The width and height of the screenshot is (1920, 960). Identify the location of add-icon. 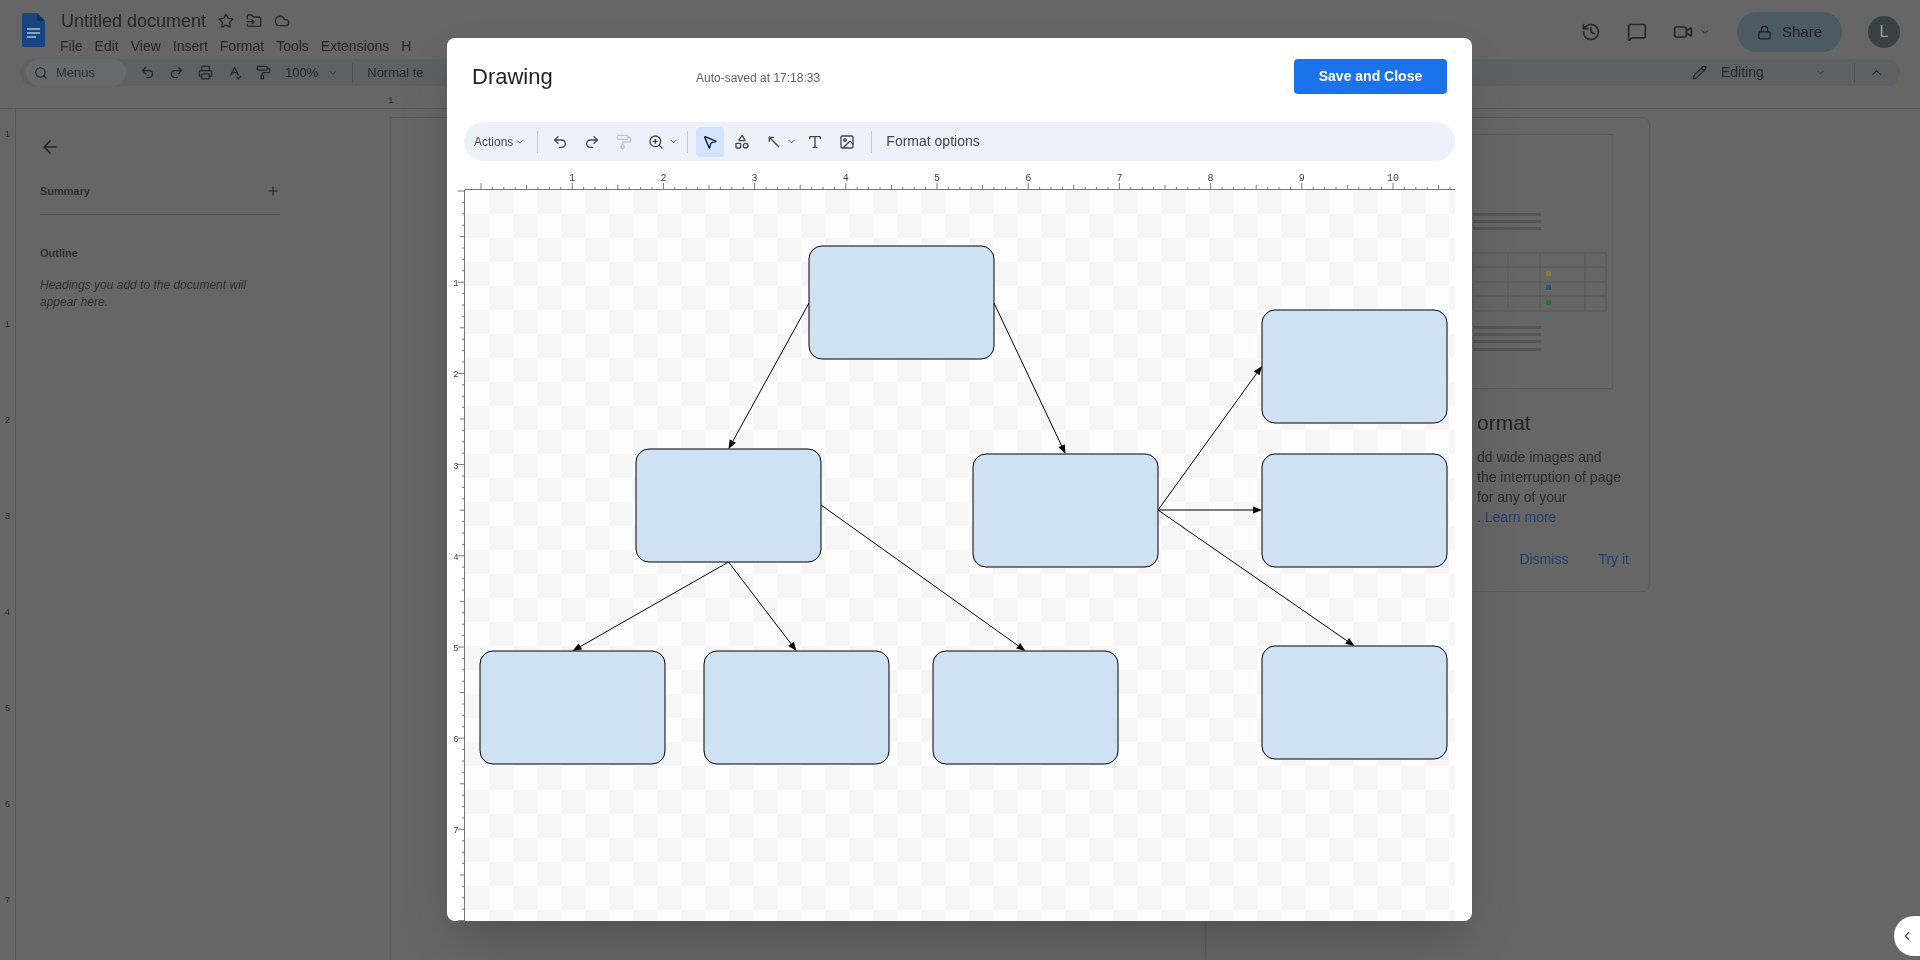
(273, 191).